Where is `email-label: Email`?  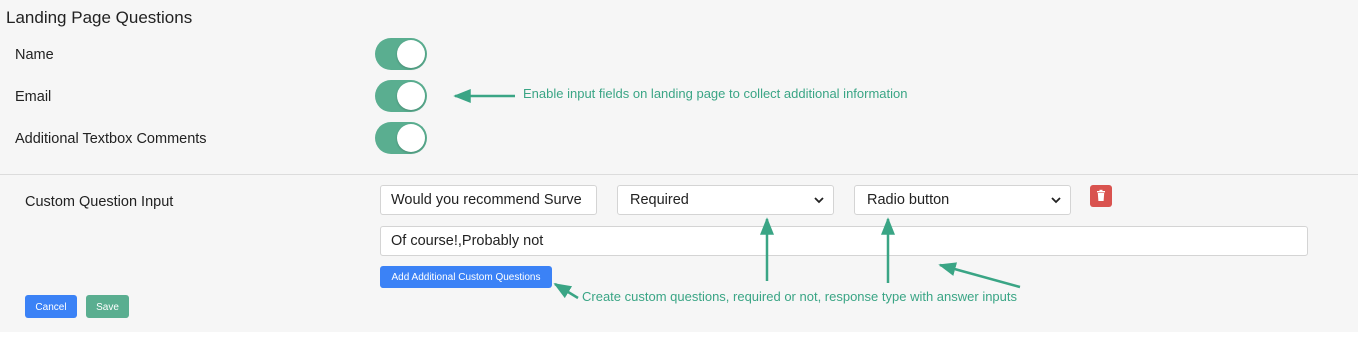 email-label: Email is located at coordinates (33, 97).